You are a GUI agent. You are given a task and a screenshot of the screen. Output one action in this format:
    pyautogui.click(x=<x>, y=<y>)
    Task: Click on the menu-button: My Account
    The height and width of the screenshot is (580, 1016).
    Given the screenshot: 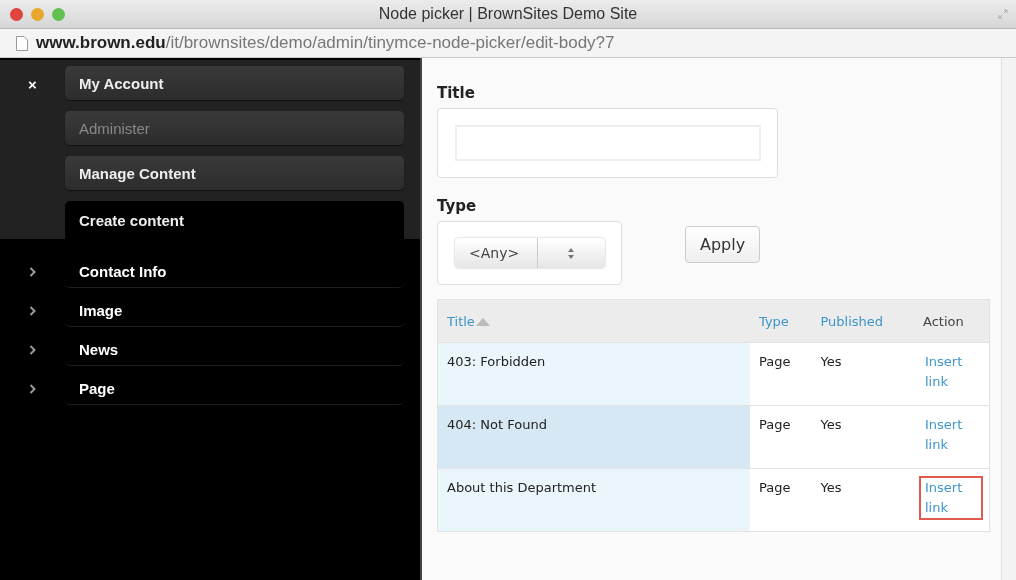 What is the action you would take?
    pyautogui.click(x=234, y=83)
    